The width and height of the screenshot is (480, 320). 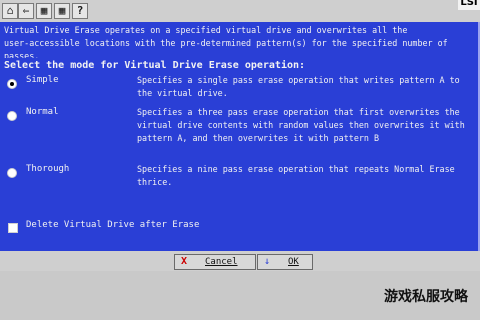 What do you see at coordinates (42, 80) in the screenshot?
I see `option-label-simple: Simple` at bounding box center [42, 80].